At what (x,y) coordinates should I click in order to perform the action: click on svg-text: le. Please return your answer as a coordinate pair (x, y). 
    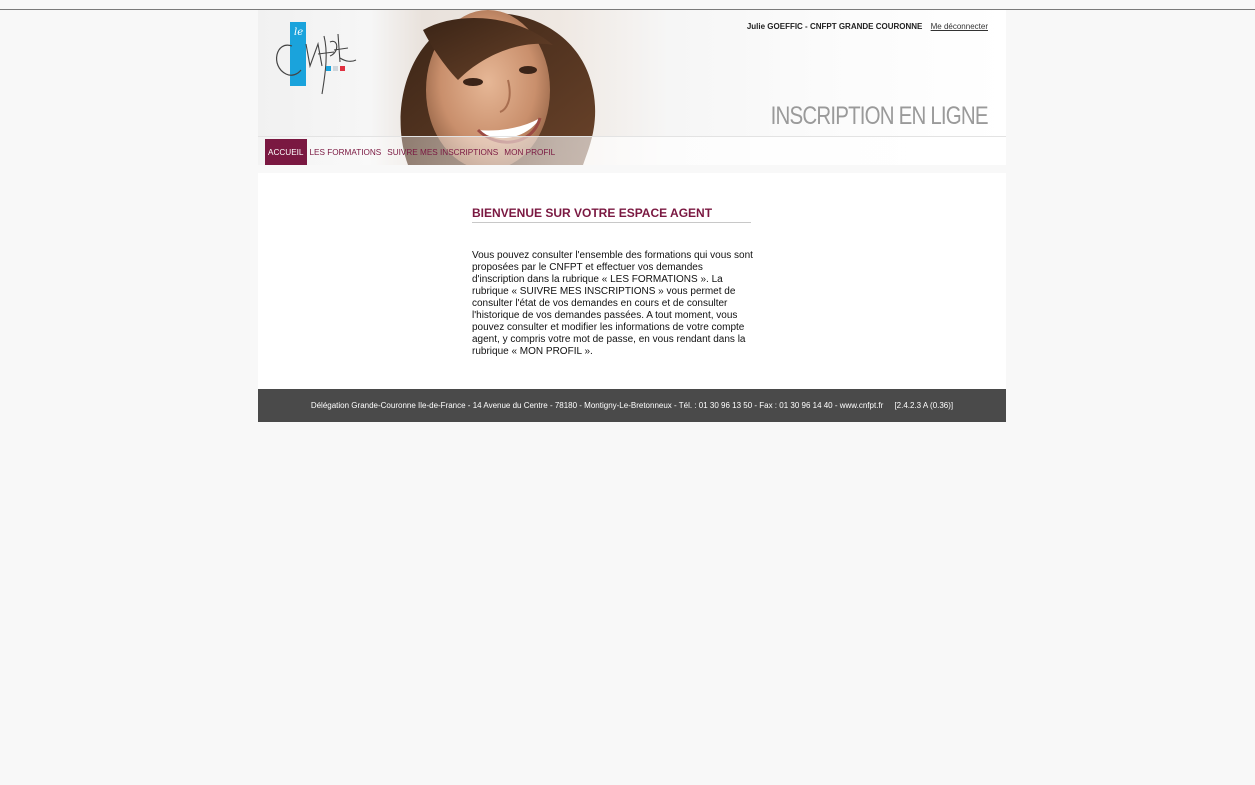
    Looking at the image, I should click on (298, 32).